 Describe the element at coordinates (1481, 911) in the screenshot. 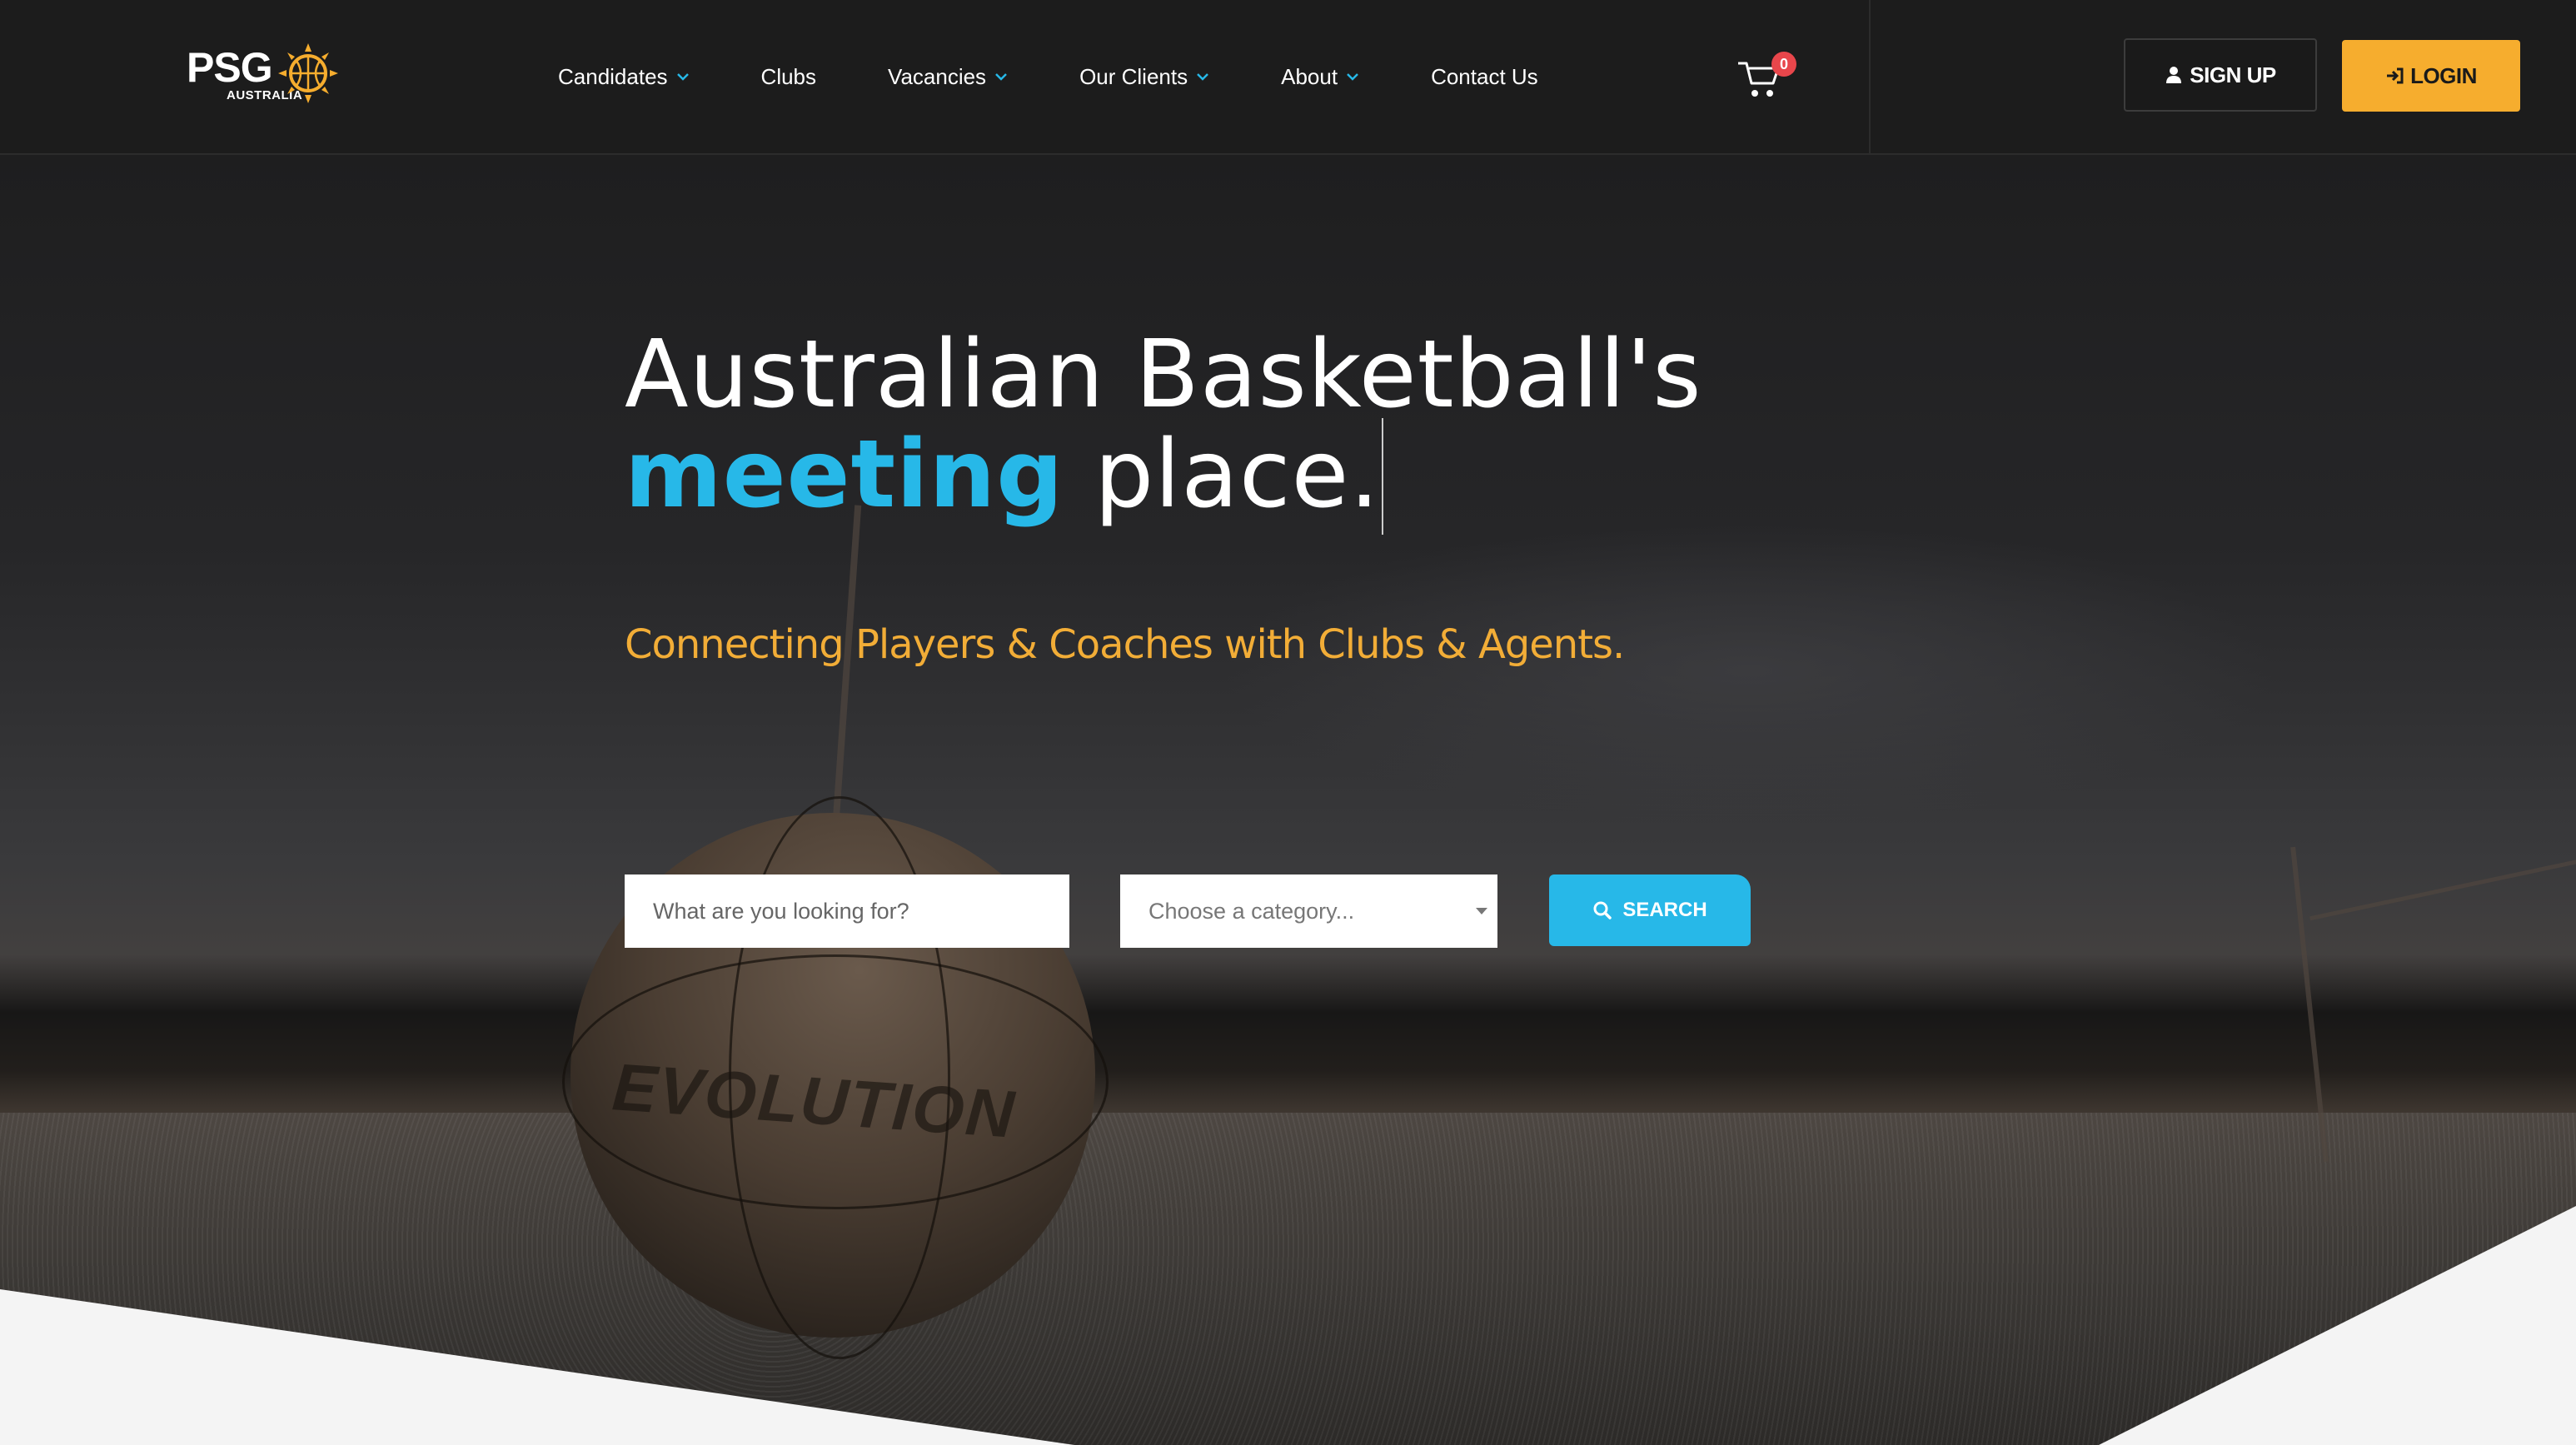

I see `caret-down-icon` at that location.